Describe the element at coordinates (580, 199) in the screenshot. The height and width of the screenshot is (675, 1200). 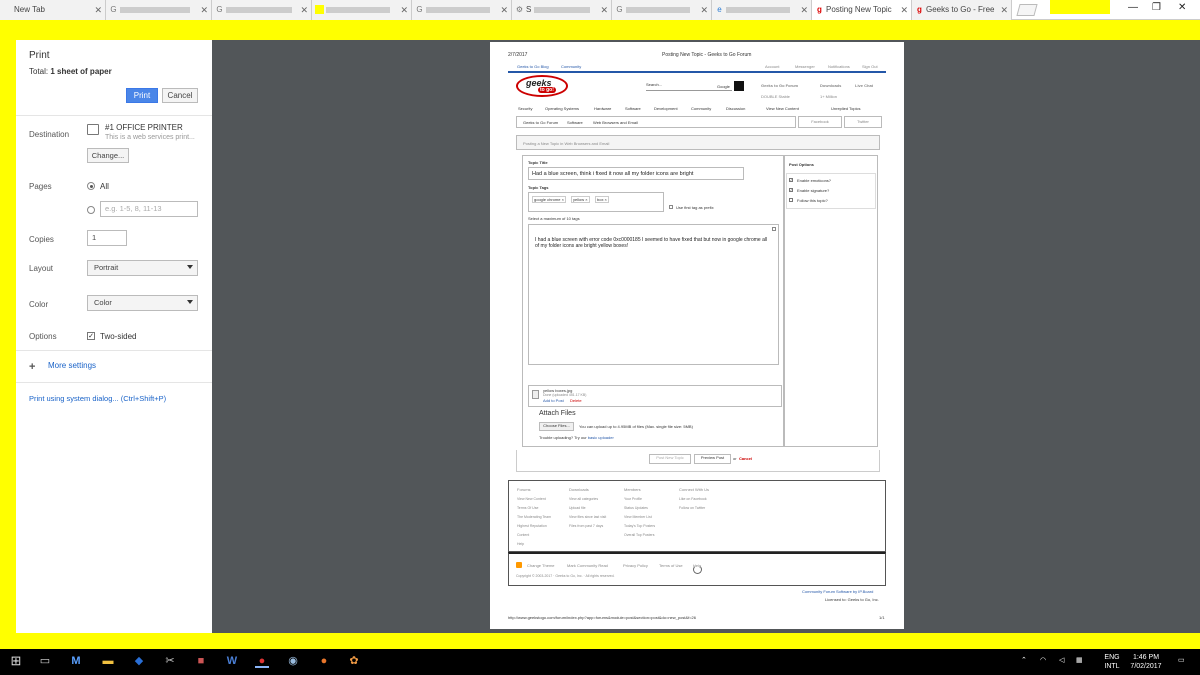
I see `tag-chip: yellow ×` at that location.